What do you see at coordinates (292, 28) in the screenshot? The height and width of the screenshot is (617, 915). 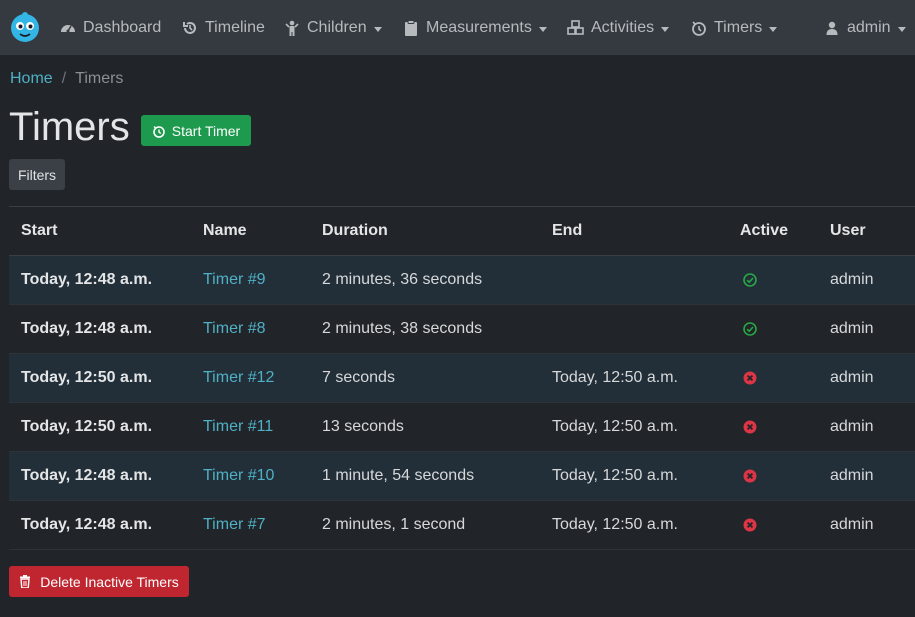 I see `child-icon` at bounding box center [292, 28].